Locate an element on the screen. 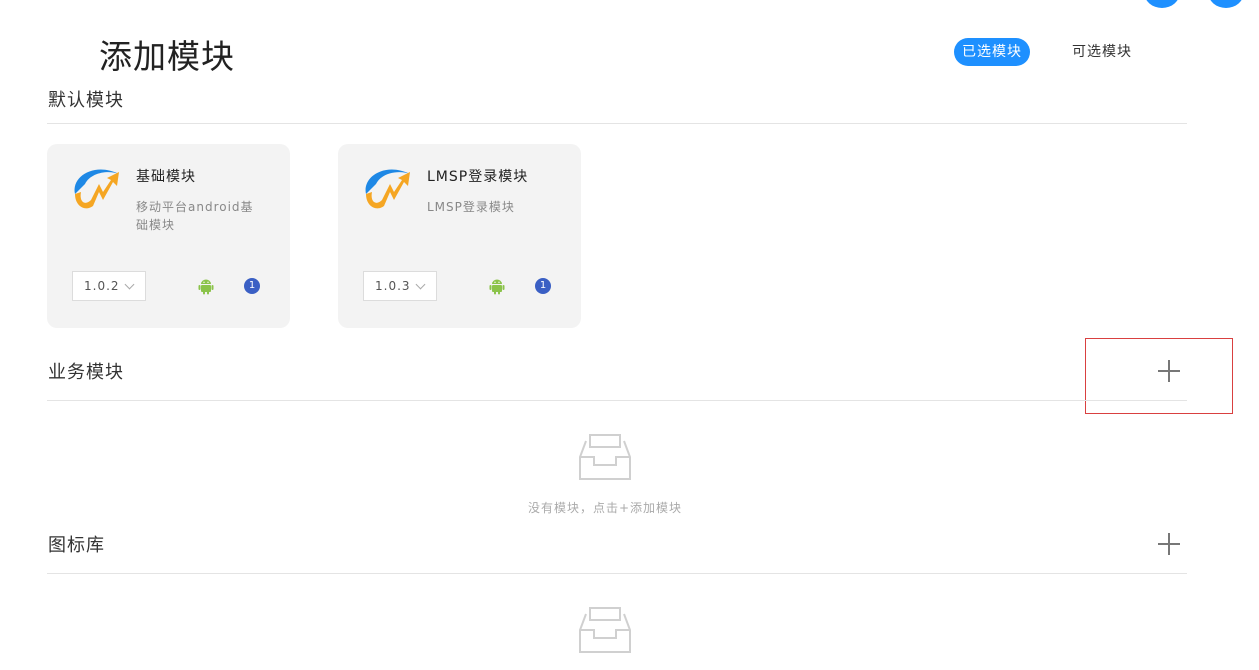 Image resolution: width=1259 pixels, height=670 pixels. module-name: 基础模块 is located at coordinates (166, 177).